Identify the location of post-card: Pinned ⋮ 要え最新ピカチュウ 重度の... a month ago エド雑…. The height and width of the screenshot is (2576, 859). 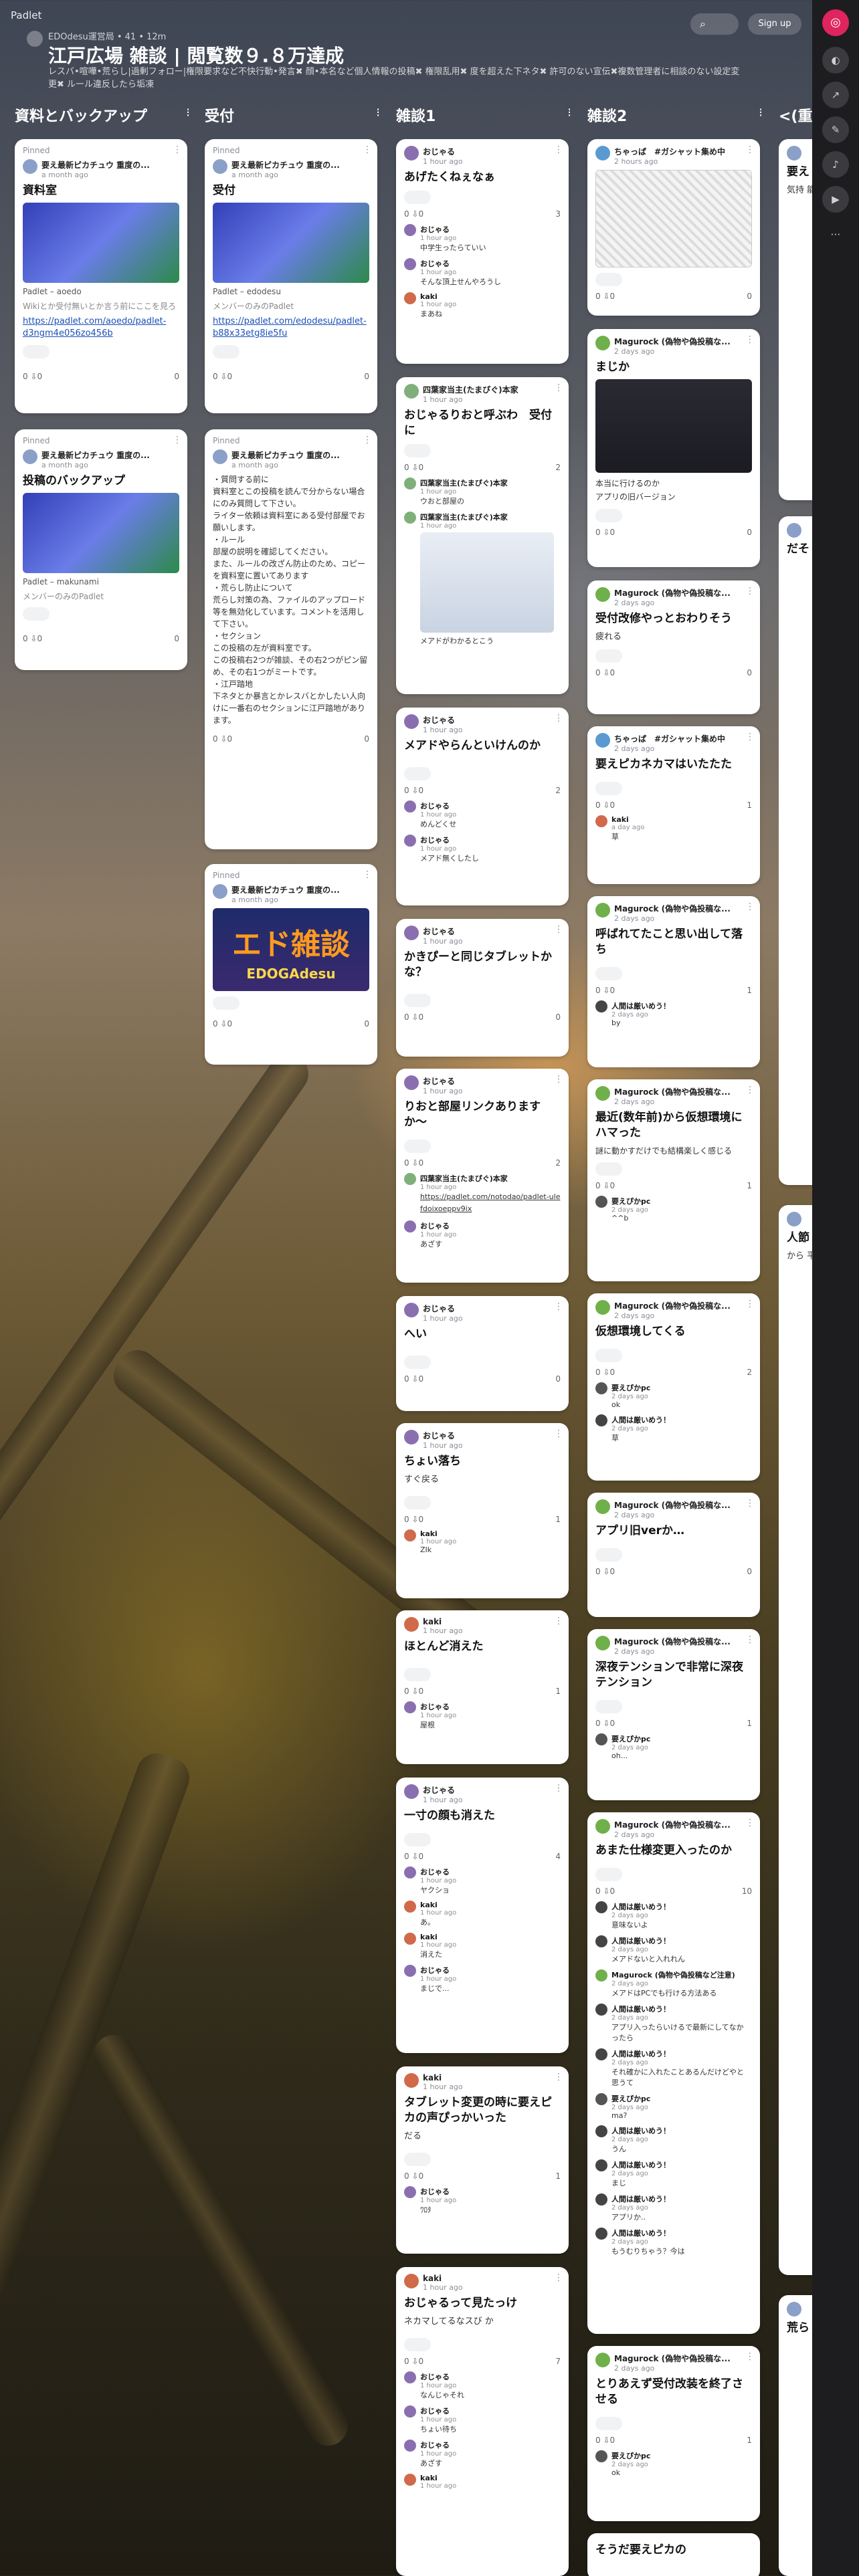
(291, 965).